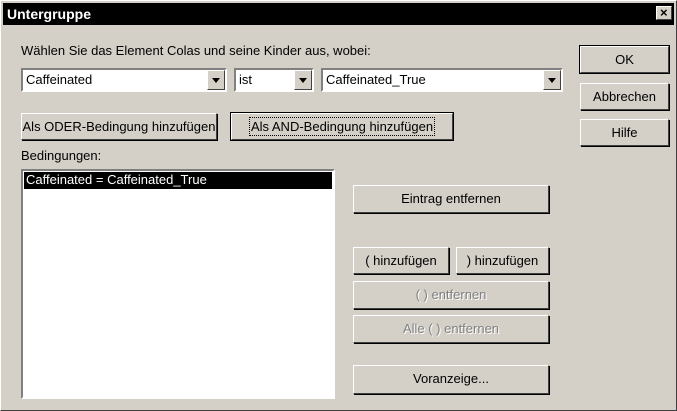  I want to click on field-select-value: Caffeinated, so click(59, 79).